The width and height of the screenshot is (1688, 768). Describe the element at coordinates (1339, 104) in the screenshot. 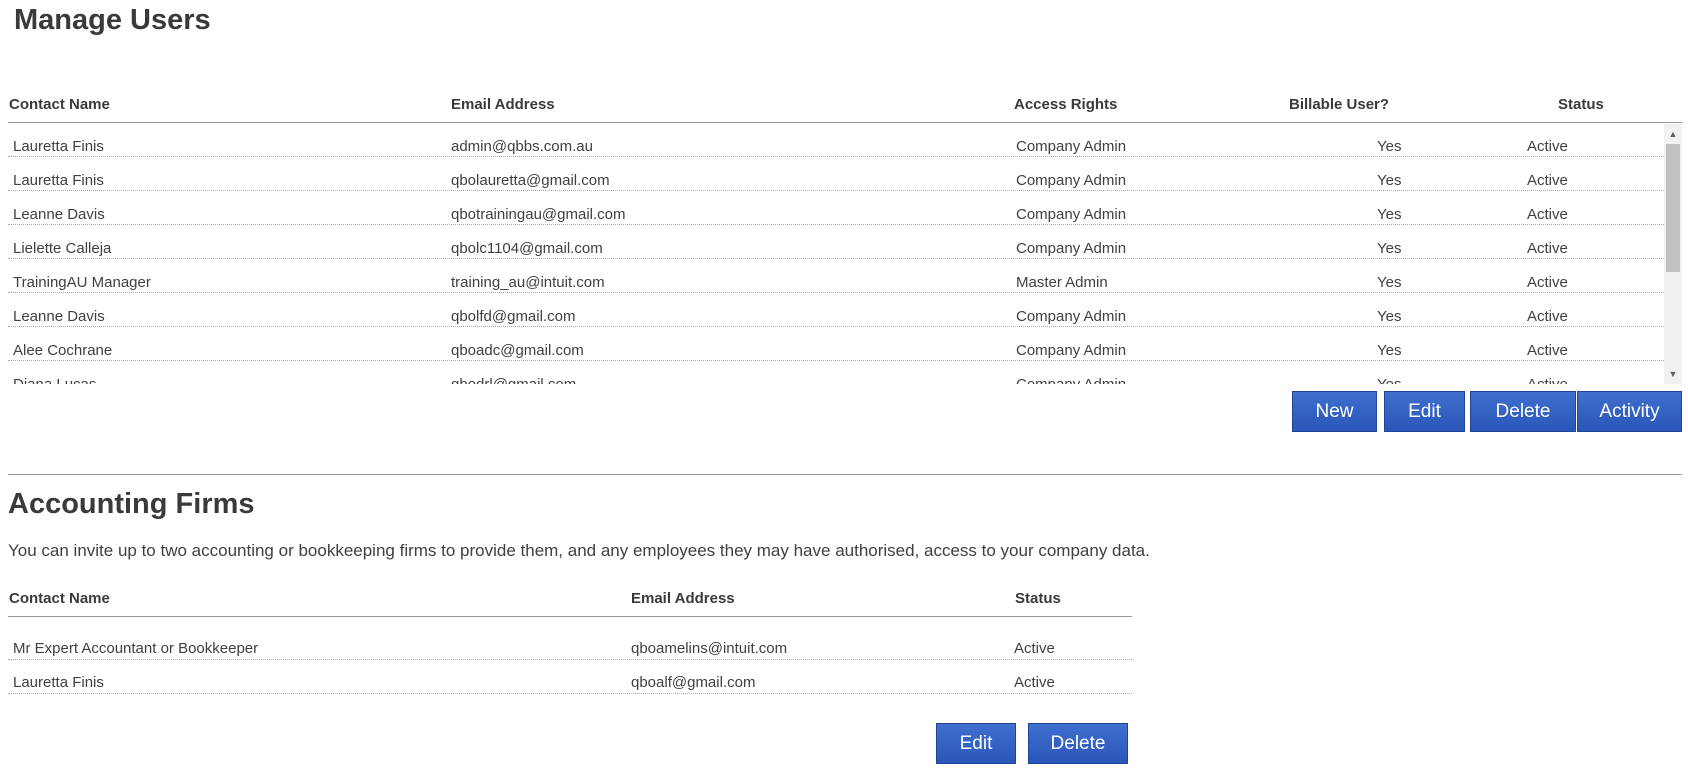

I see `column-header-billable-user: Billable User?` at that location.